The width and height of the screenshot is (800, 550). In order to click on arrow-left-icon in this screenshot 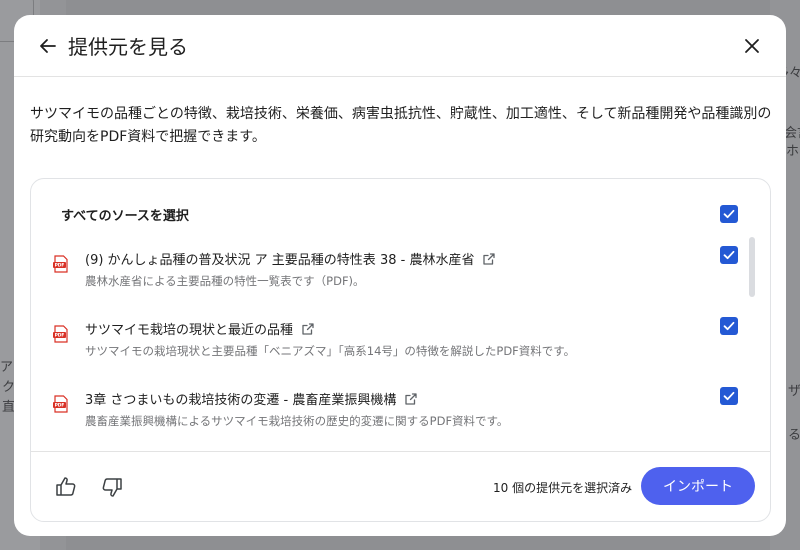, I will do `click(48, 46)`.